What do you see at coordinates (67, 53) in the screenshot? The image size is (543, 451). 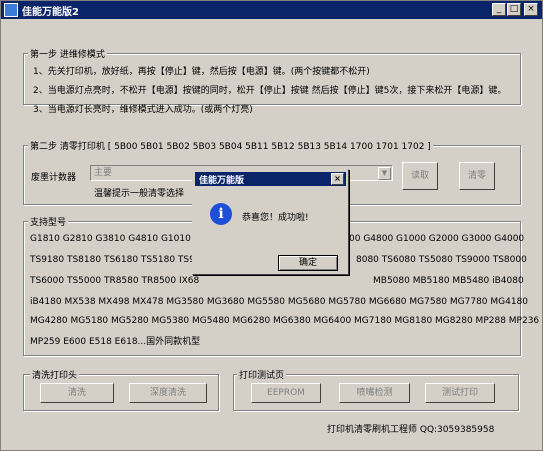 I see `step1-legend: 第一步 进维修模式` at bounding box center [67, 53].